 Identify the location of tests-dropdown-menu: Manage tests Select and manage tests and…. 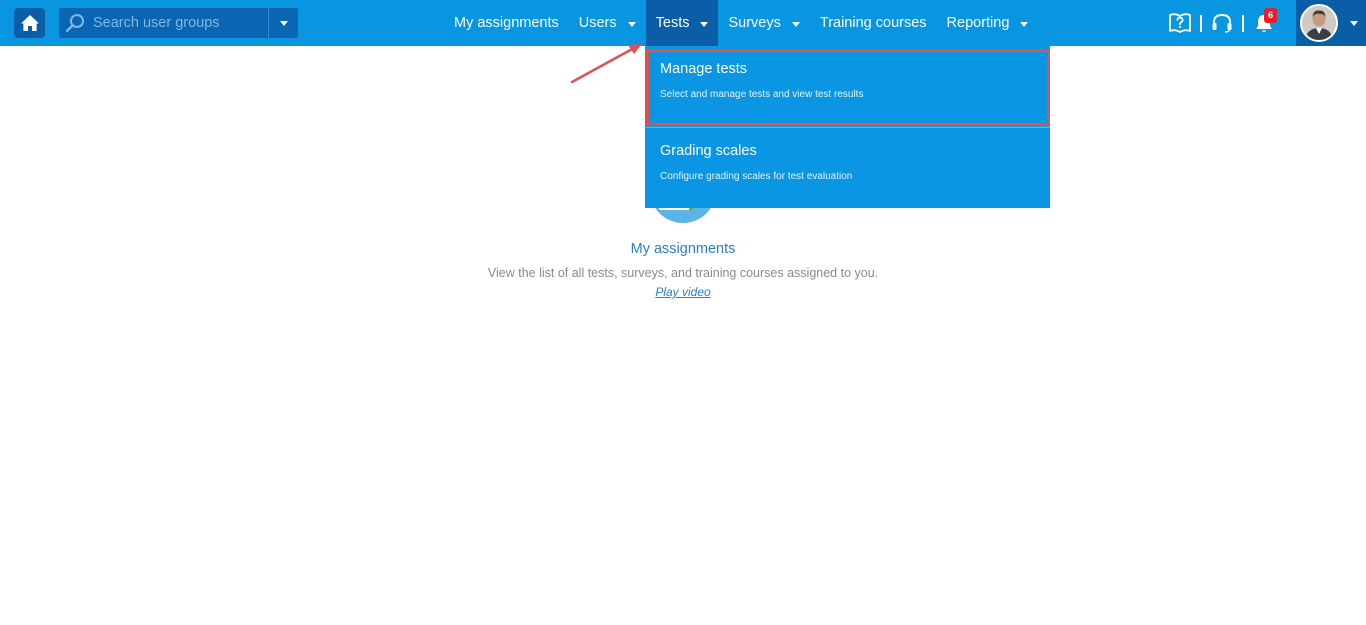
(847, 127).